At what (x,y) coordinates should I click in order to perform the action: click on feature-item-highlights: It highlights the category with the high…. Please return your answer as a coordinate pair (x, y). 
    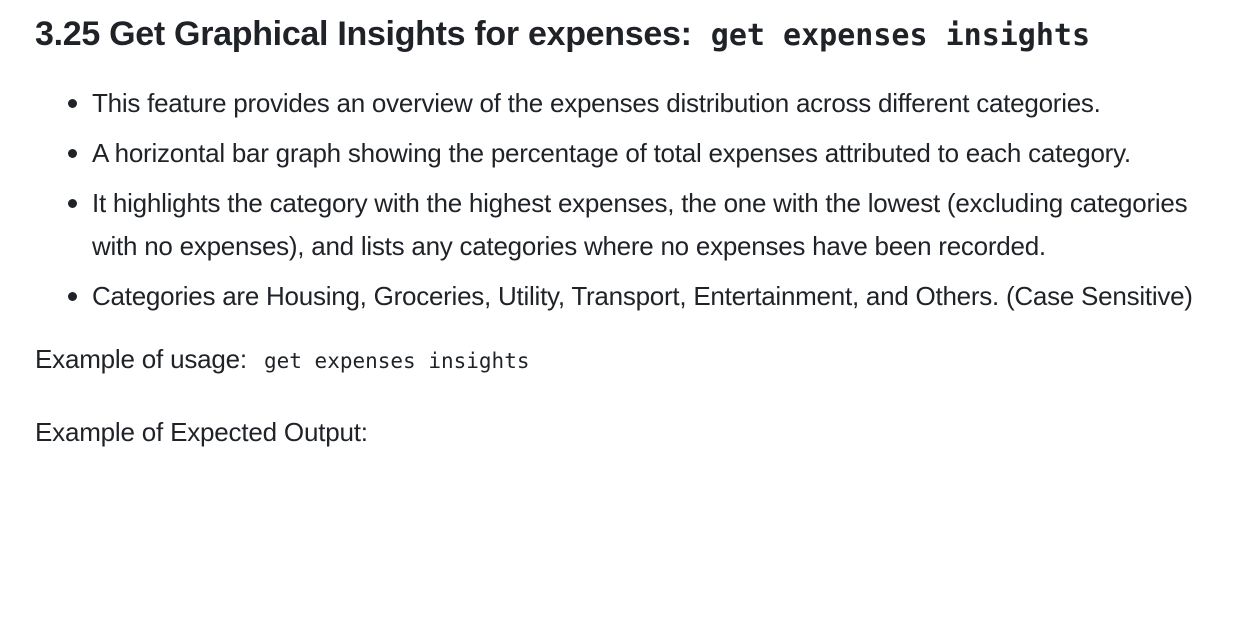
    Looking at the image, I should click on (651, 225).